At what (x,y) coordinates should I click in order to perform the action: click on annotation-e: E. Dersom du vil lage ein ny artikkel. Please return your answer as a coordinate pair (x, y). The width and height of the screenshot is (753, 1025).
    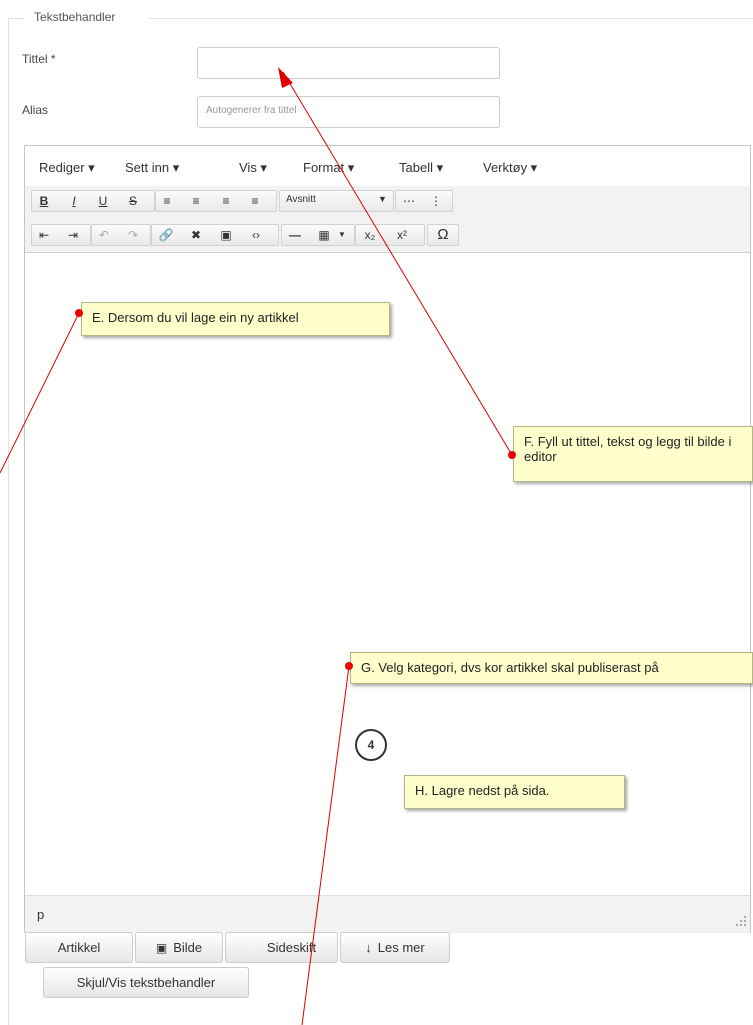
    Looking at the image, I should click on (235, 319).